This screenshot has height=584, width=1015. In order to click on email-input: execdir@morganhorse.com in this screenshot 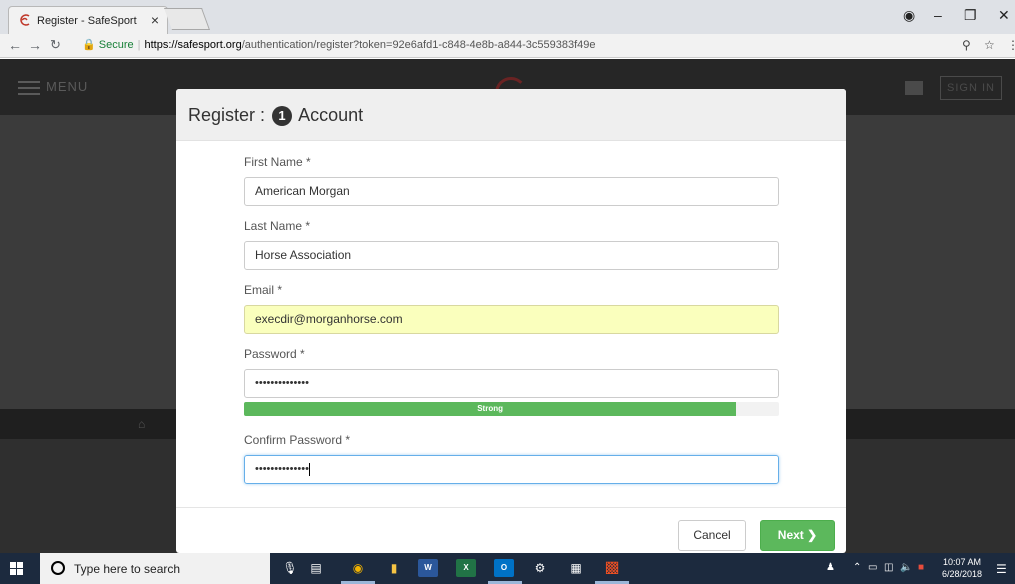, I will do `click(511, 319)`.